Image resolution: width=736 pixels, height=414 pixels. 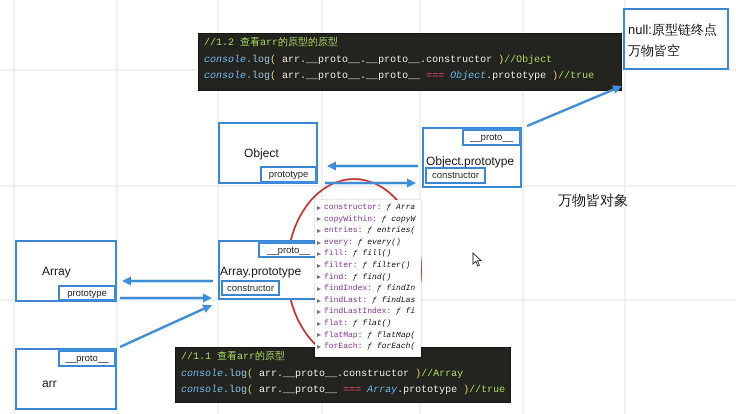 I want to click on property-entry: fill: ƒ fill(), so click(x=358, y=254).